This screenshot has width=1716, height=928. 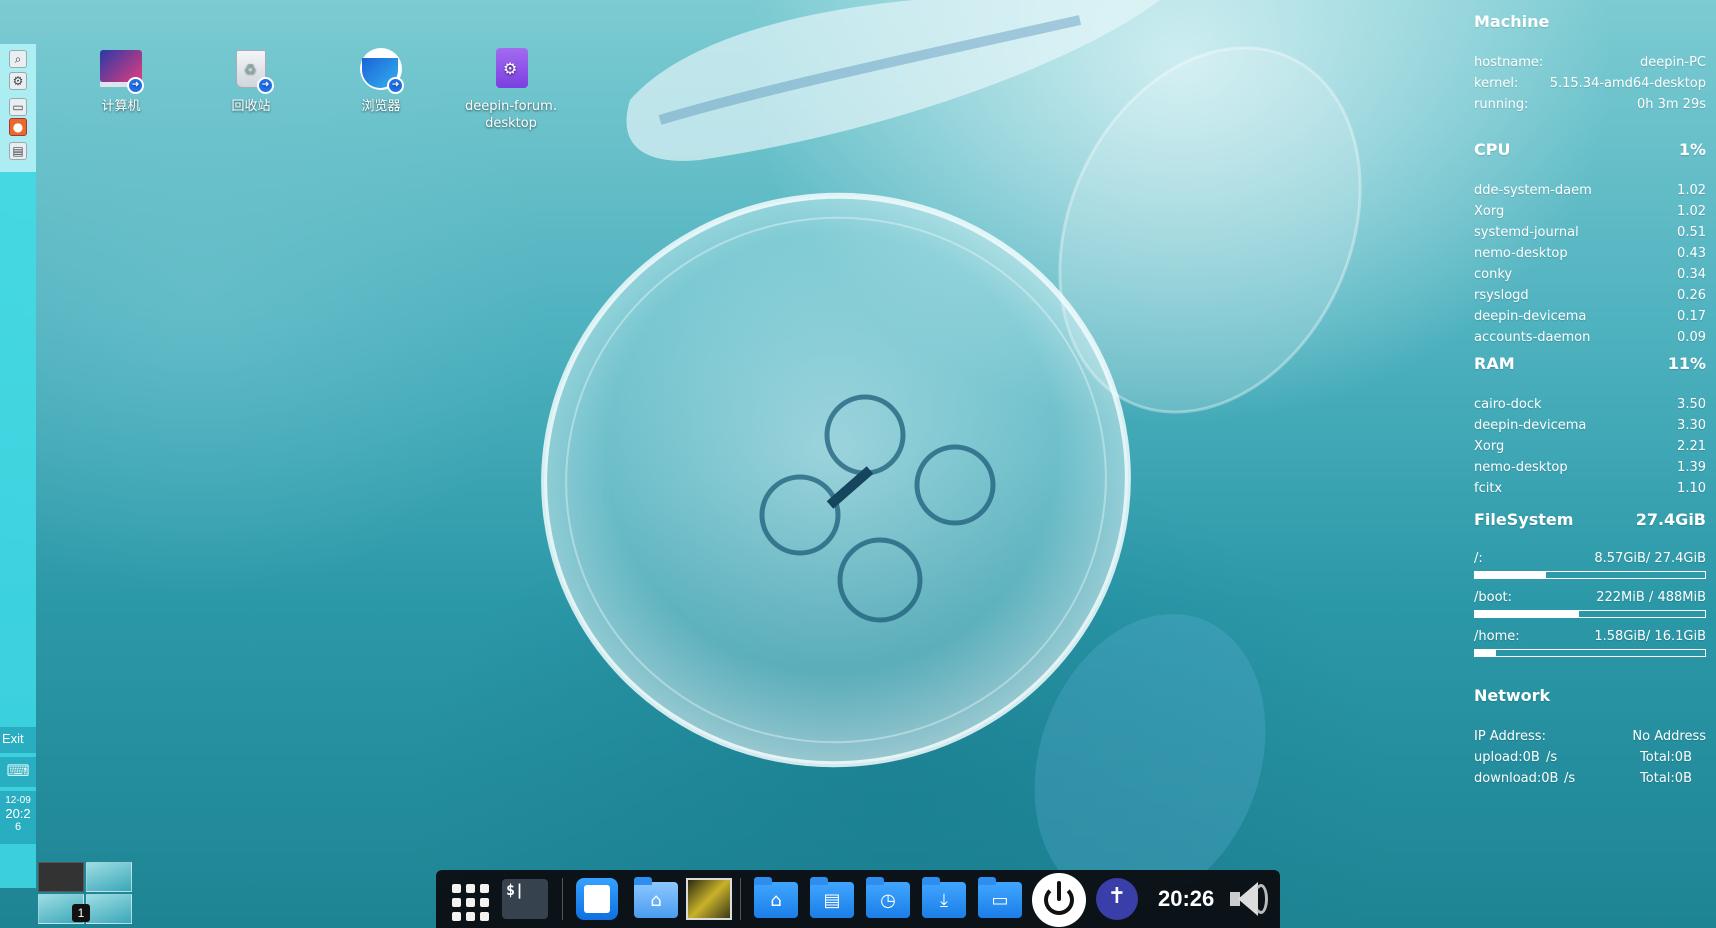 I want to click on upload-total: Total:0B, so click(x=1666, y=757).